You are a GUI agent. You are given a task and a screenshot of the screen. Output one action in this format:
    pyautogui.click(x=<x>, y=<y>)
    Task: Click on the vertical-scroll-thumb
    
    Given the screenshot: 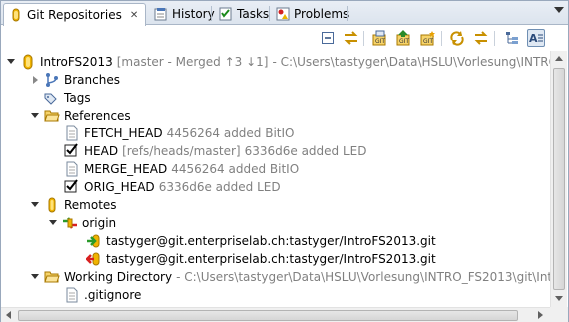 What is the action you would take?
    pyautogui.click(x=559, y=179)
    